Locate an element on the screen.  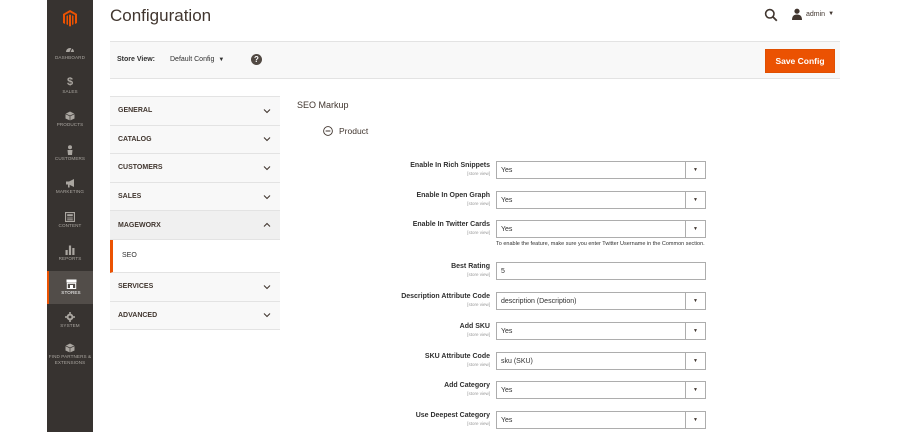
nav-content: CONTENT is located at coordinates (70, 221).